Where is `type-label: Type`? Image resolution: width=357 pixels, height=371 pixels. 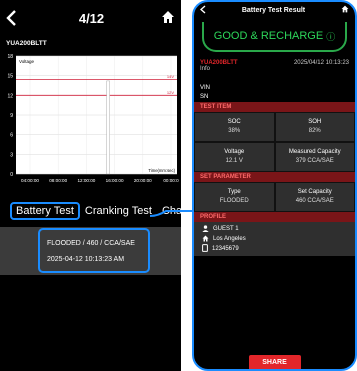 type-label: Type is located at coordinates (234, 192).